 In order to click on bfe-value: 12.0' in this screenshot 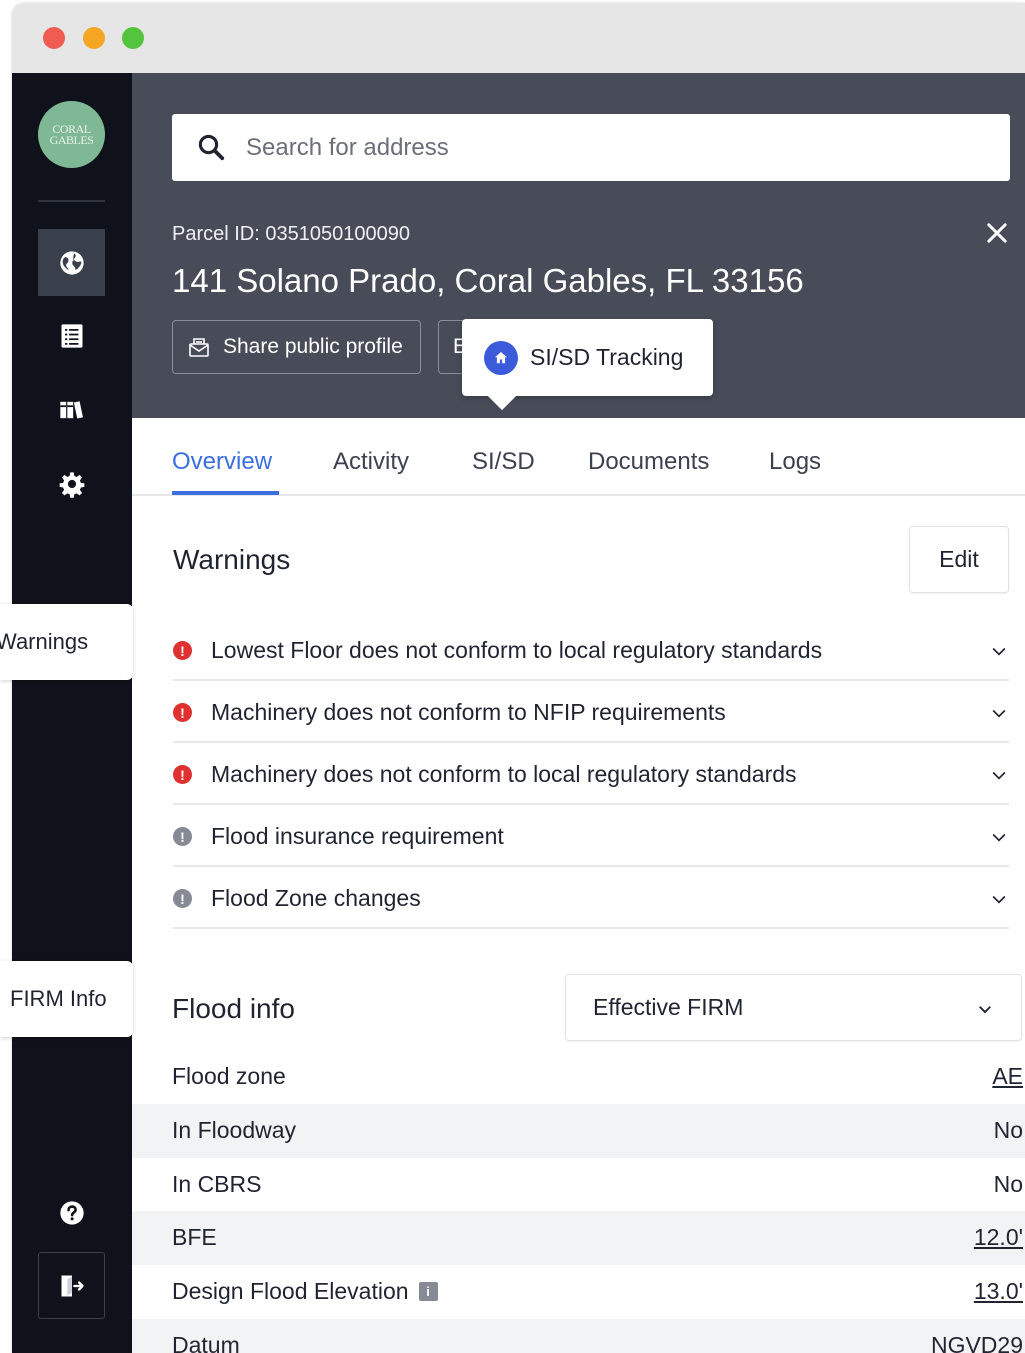, I will do `click(998, 1237)`.